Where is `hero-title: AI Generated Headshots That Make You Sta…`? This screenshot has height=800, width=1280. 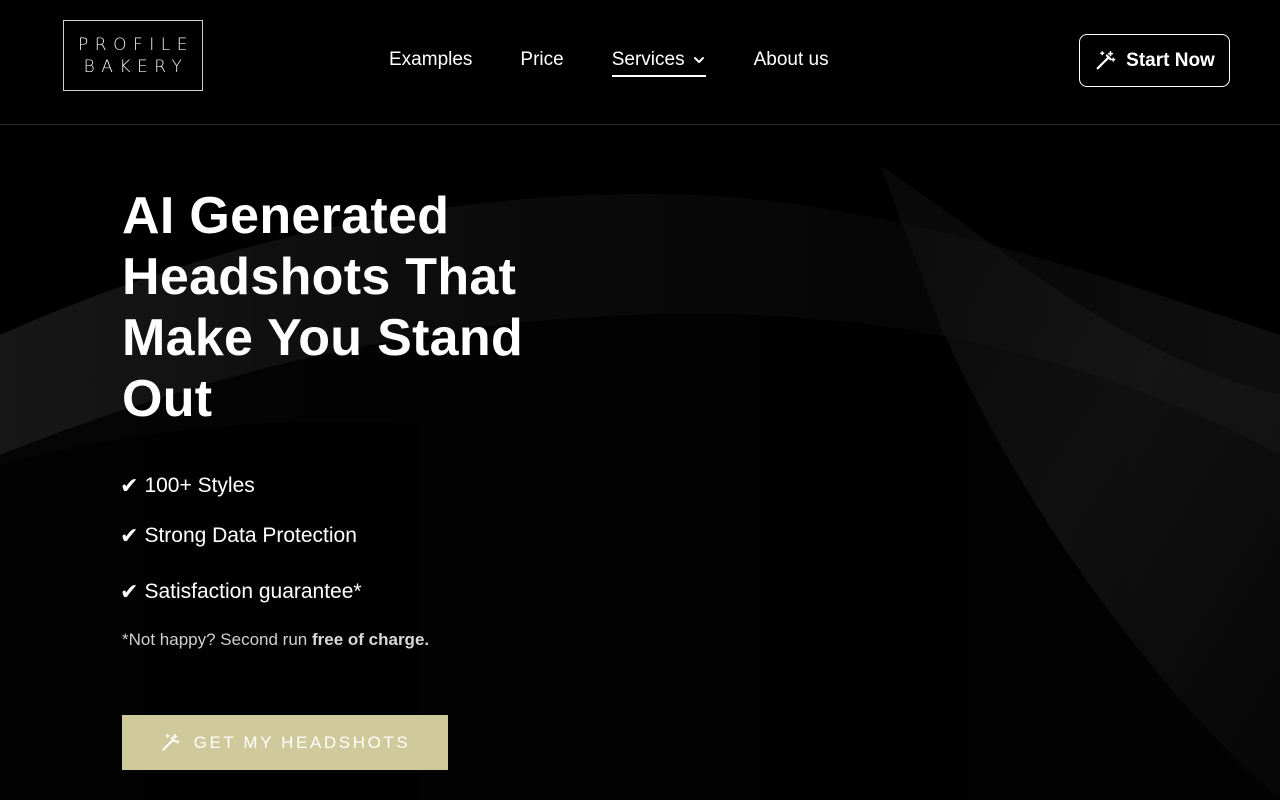 hero-title: AI Generated Headshots That Make You Sta… is located at coordinates (323, 307).